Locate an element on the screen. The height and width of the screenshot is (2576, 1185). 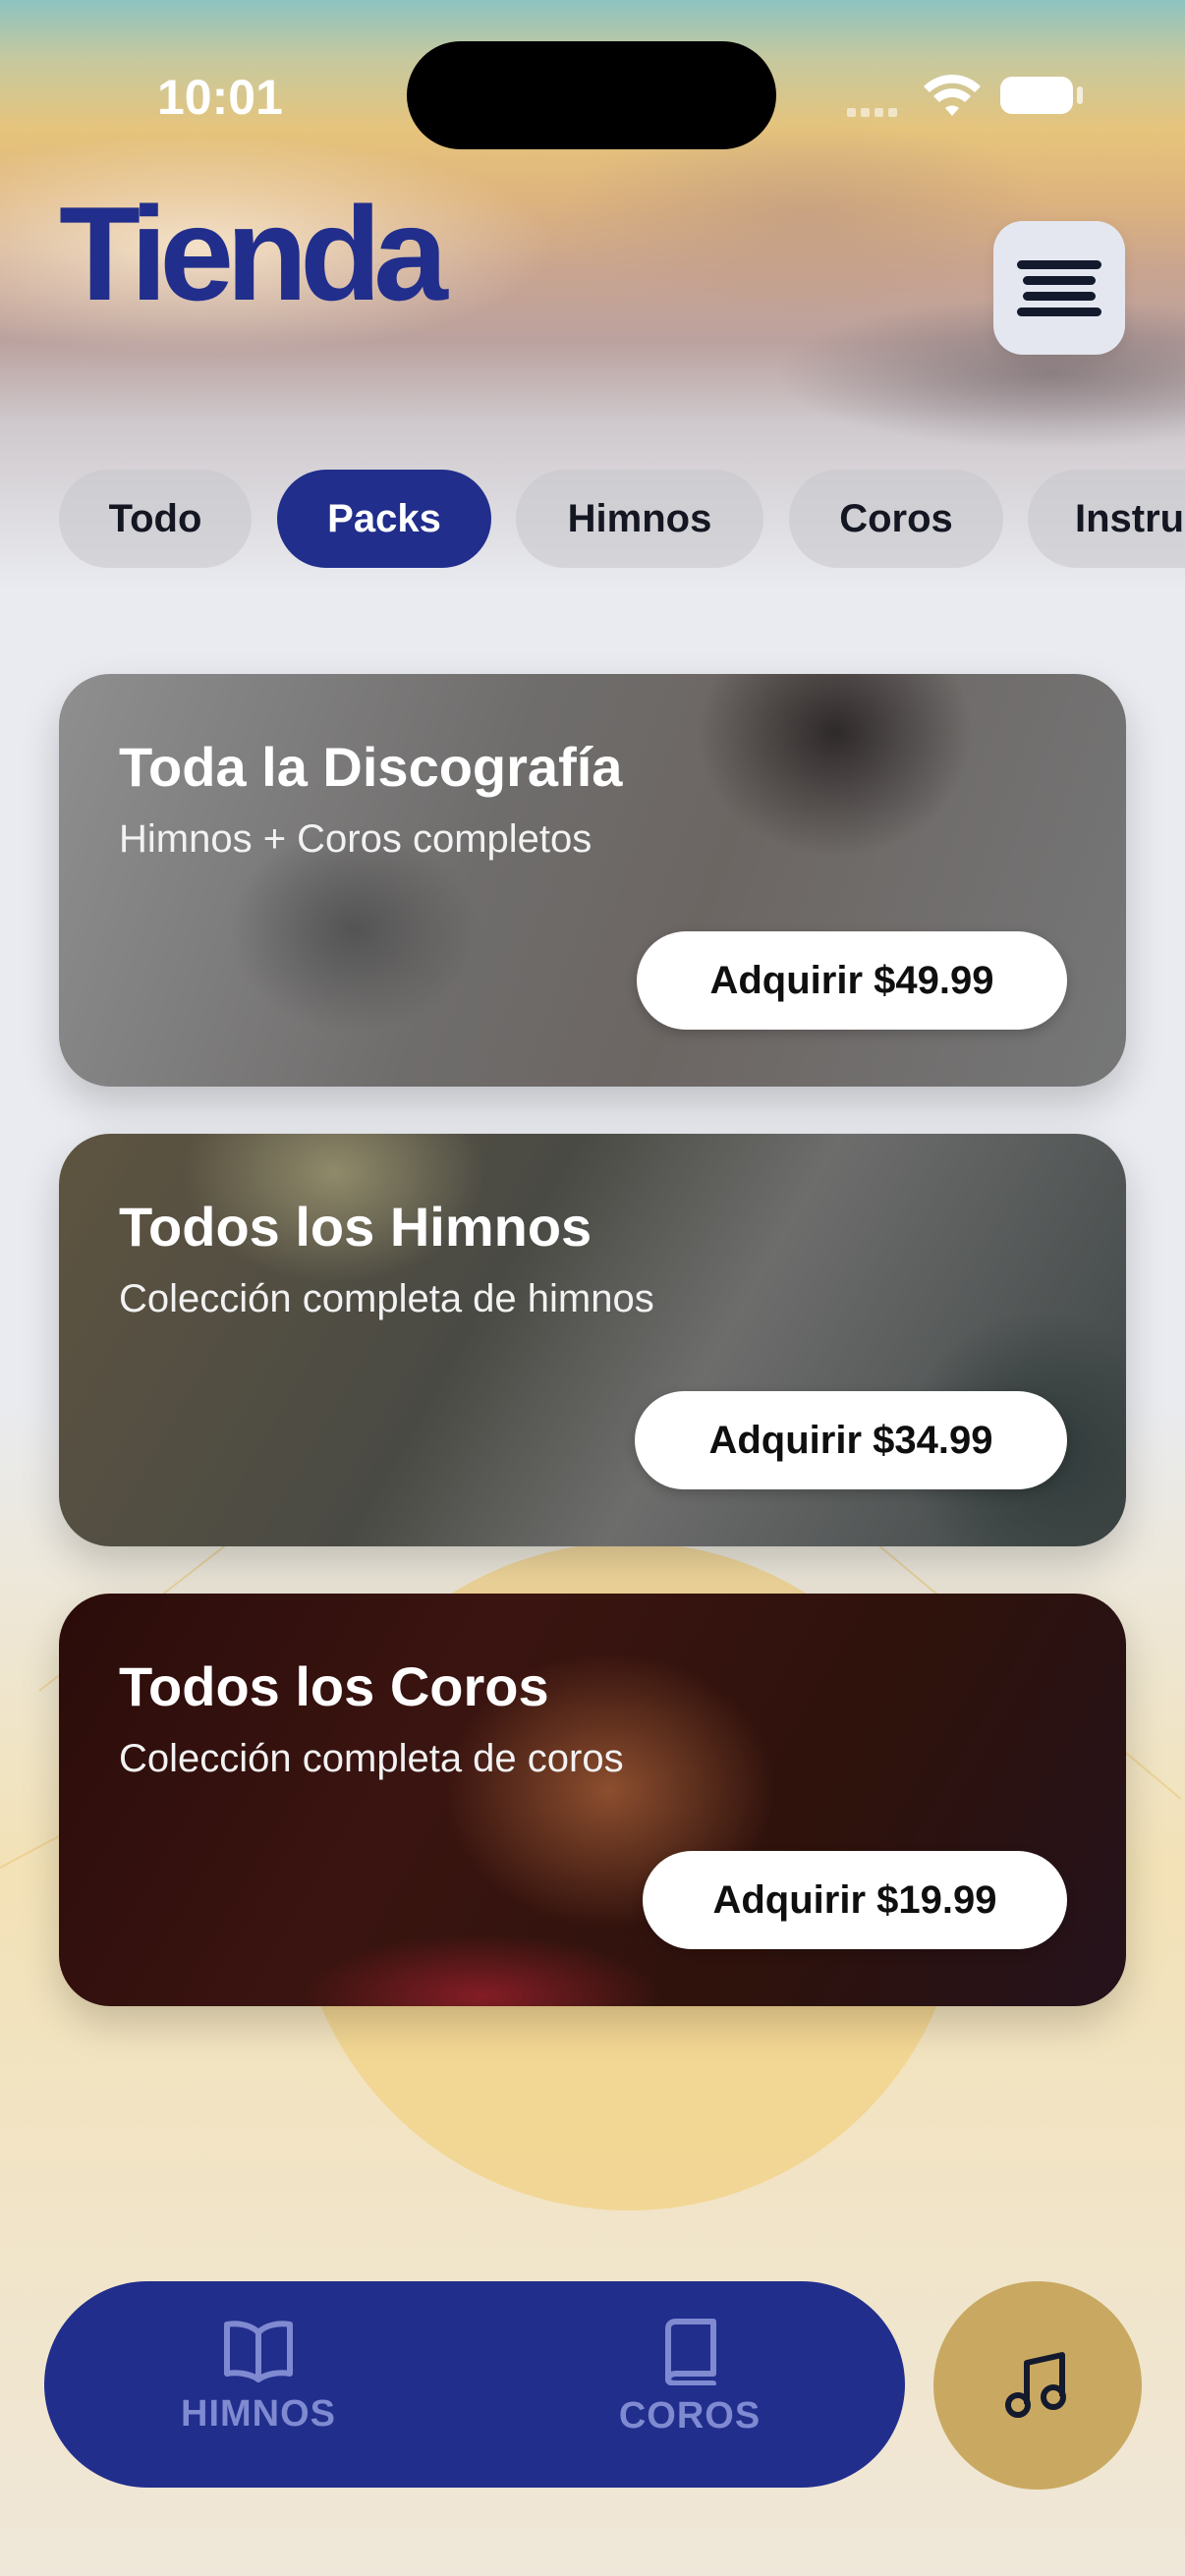
nav-item-coros: COROS is located at coordinates (690, 2378).